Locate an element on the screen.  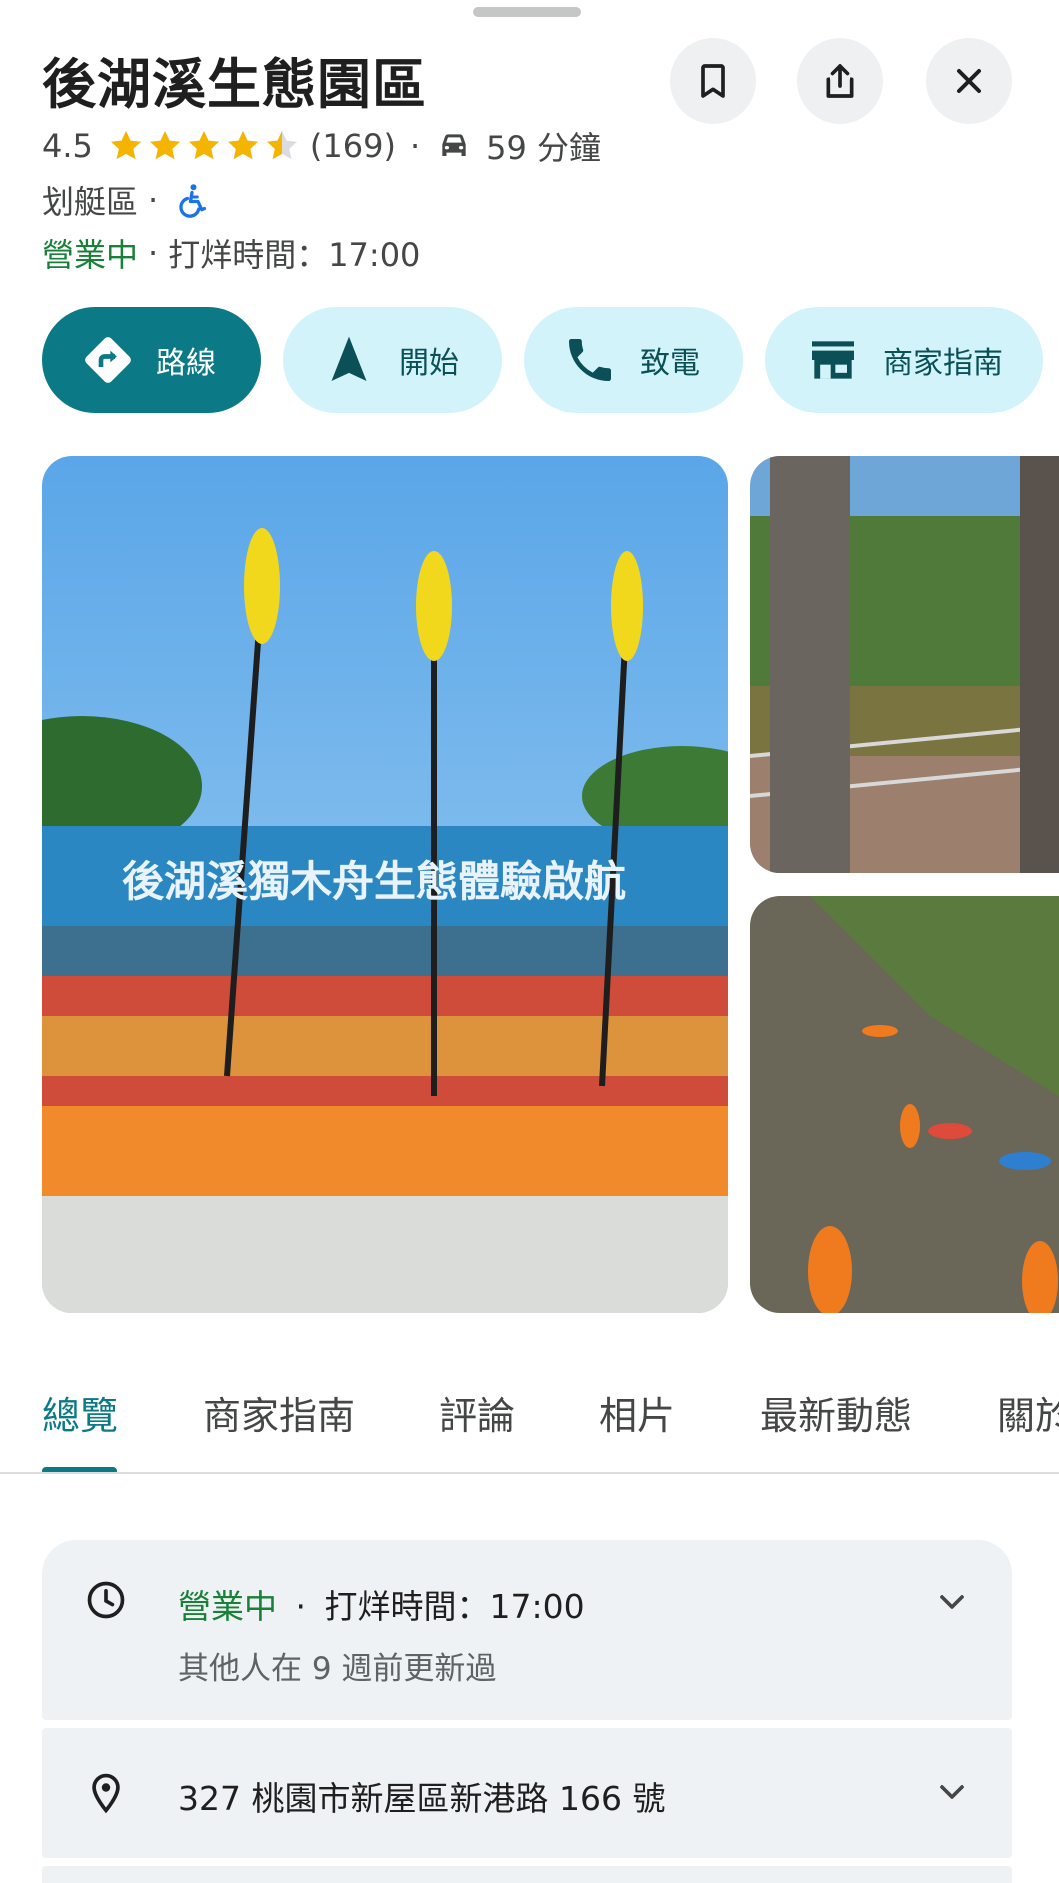
bookmark-icon is located at coordinates (713, 81).